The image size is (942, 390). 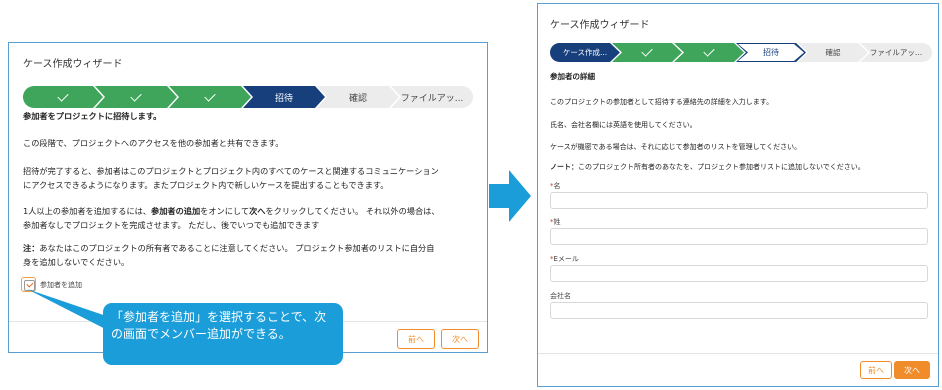 What do you see at coordinates (738, 353) in the screenshot?
I see `footer-divider` at bounding box center [738, 353].